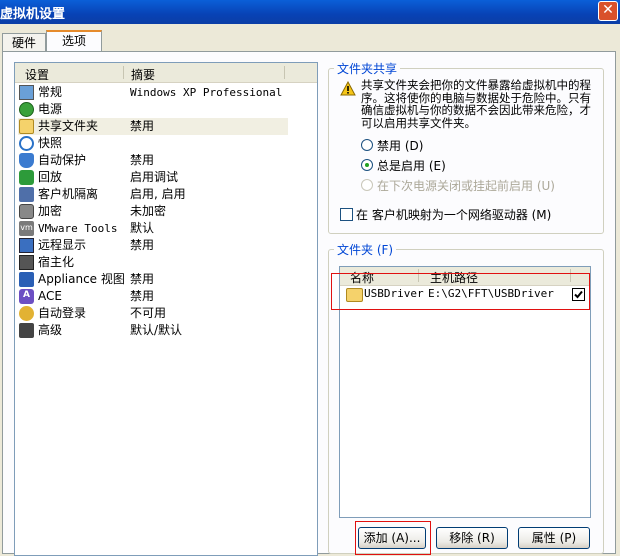 This screenshot has width=620, height=556. Describe the element at coordinates (142, 228) in the screenshot. I see `settings-item-summary: 默认` at that location.